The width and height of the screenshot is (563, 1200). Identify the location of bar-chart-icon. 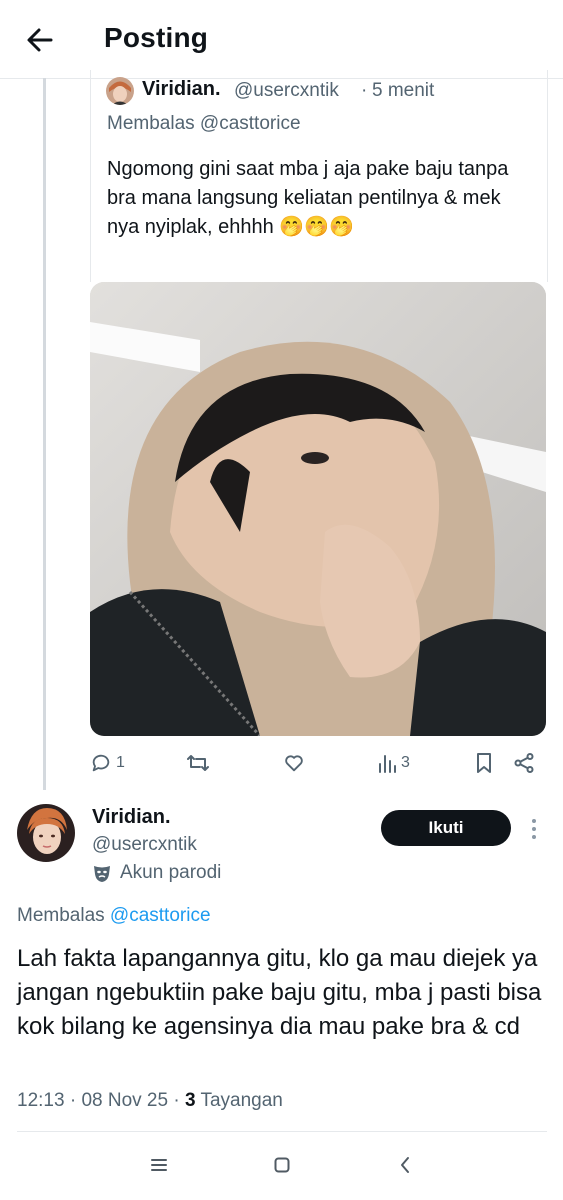
(387, 764).